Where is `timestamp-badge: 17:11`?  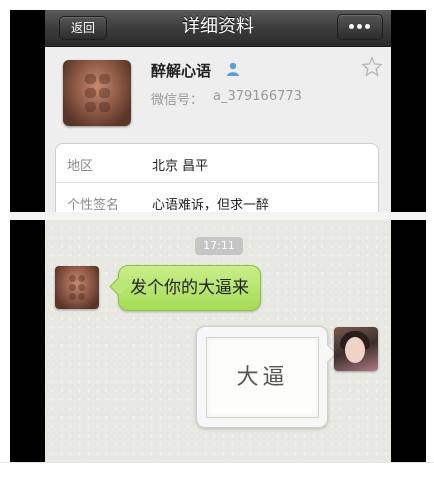 timestamp-badge: 17:11 is located at coordinates (219, 246).